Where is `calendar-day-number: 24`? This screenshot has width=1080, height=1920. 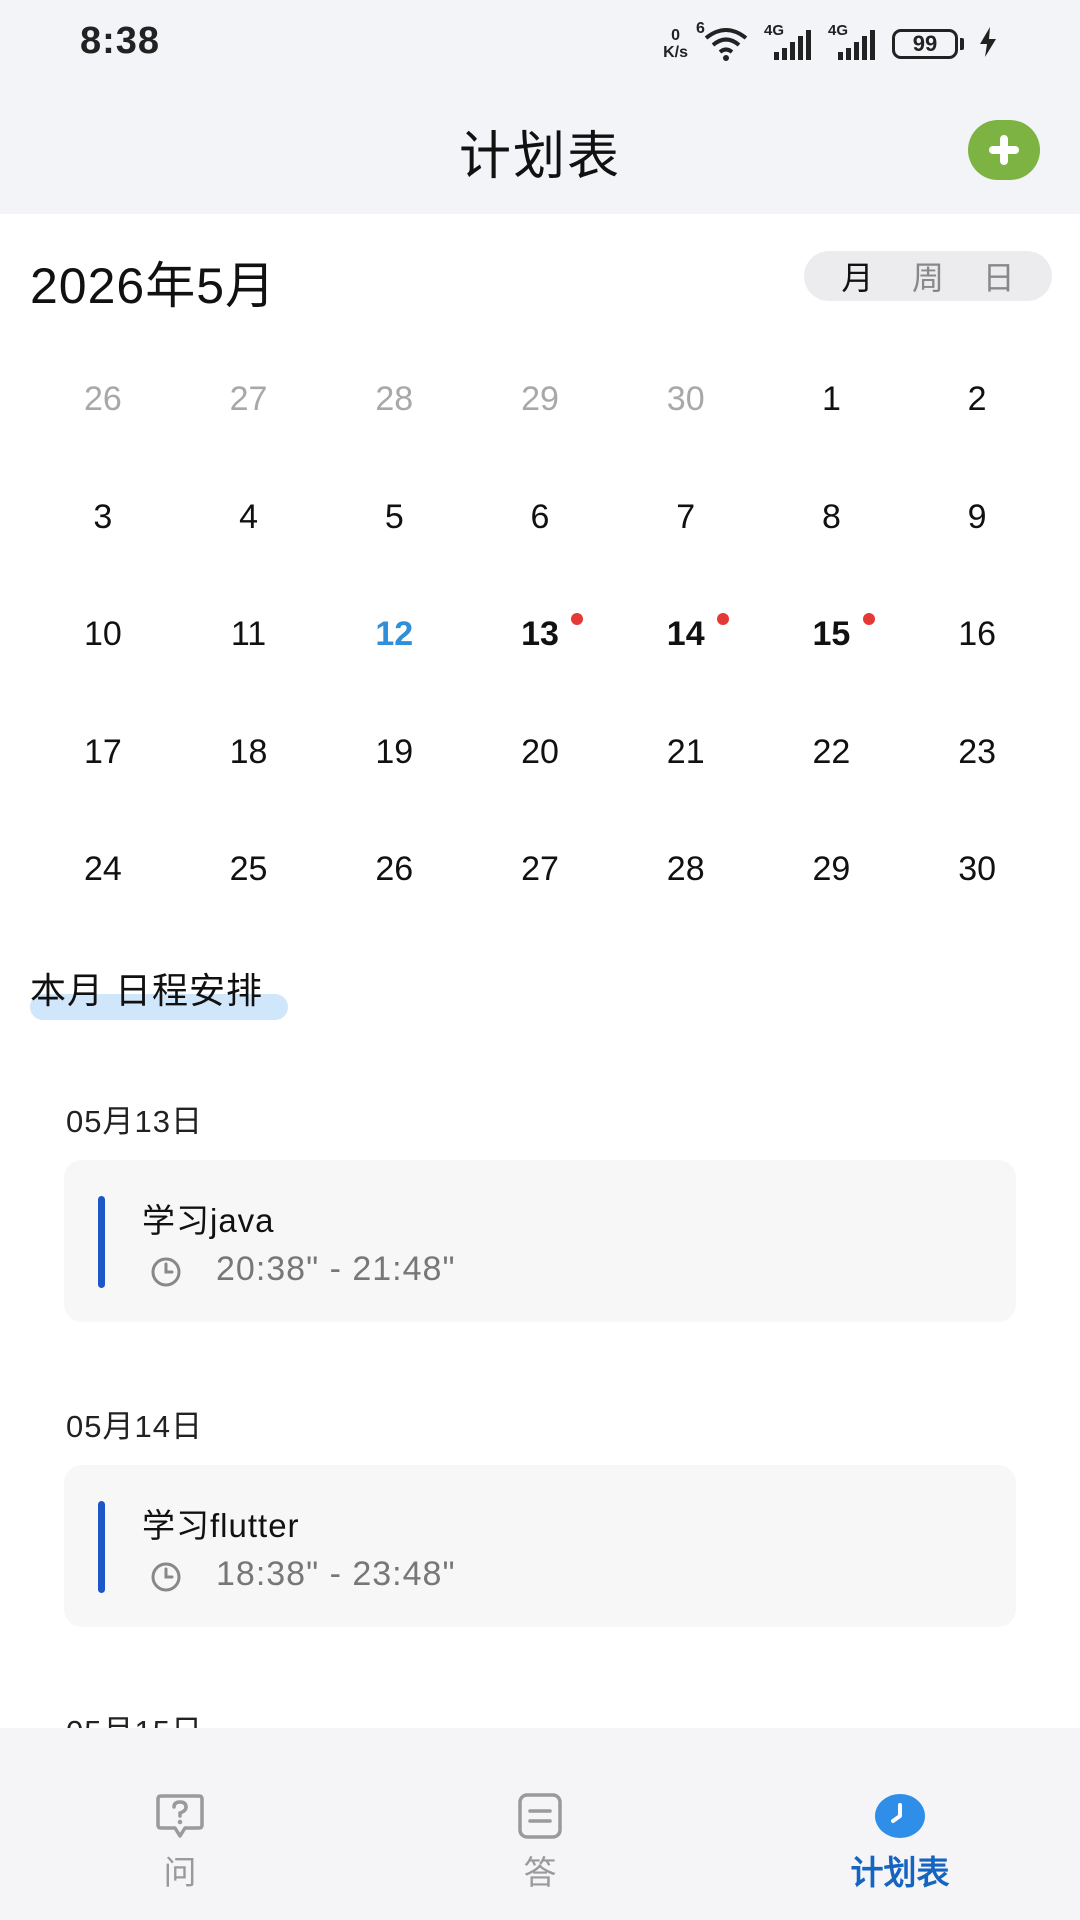 calendar-day-number: 24 is located at coordinates (102, 869).